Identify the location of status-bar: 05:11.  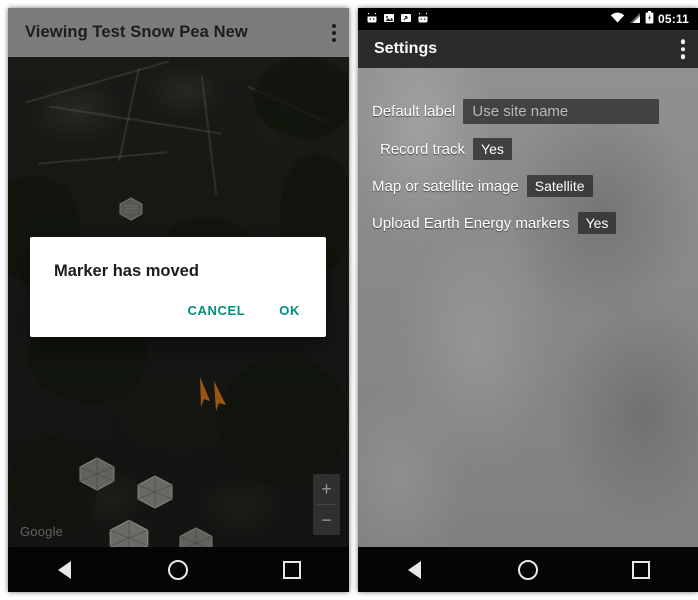
(528, 19).